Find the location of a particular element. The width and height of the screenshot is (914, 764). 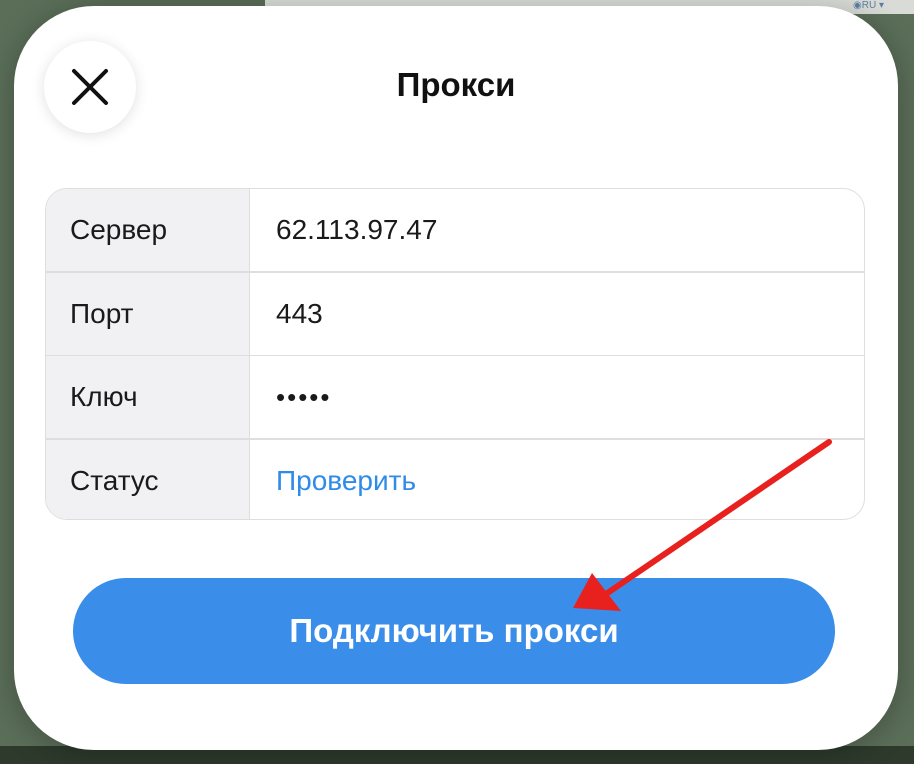

table-row-server: Сервер 62.113.97.47 is located at coordinates (455, 230).